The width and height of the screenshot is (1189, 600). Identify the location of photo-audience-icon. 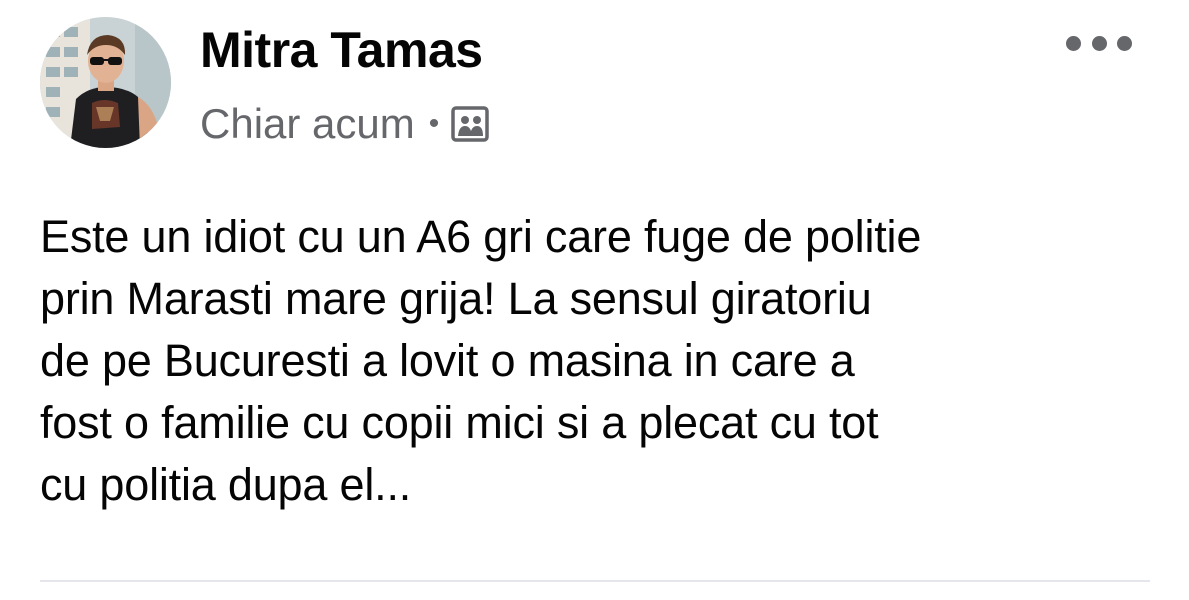
(470, 124).